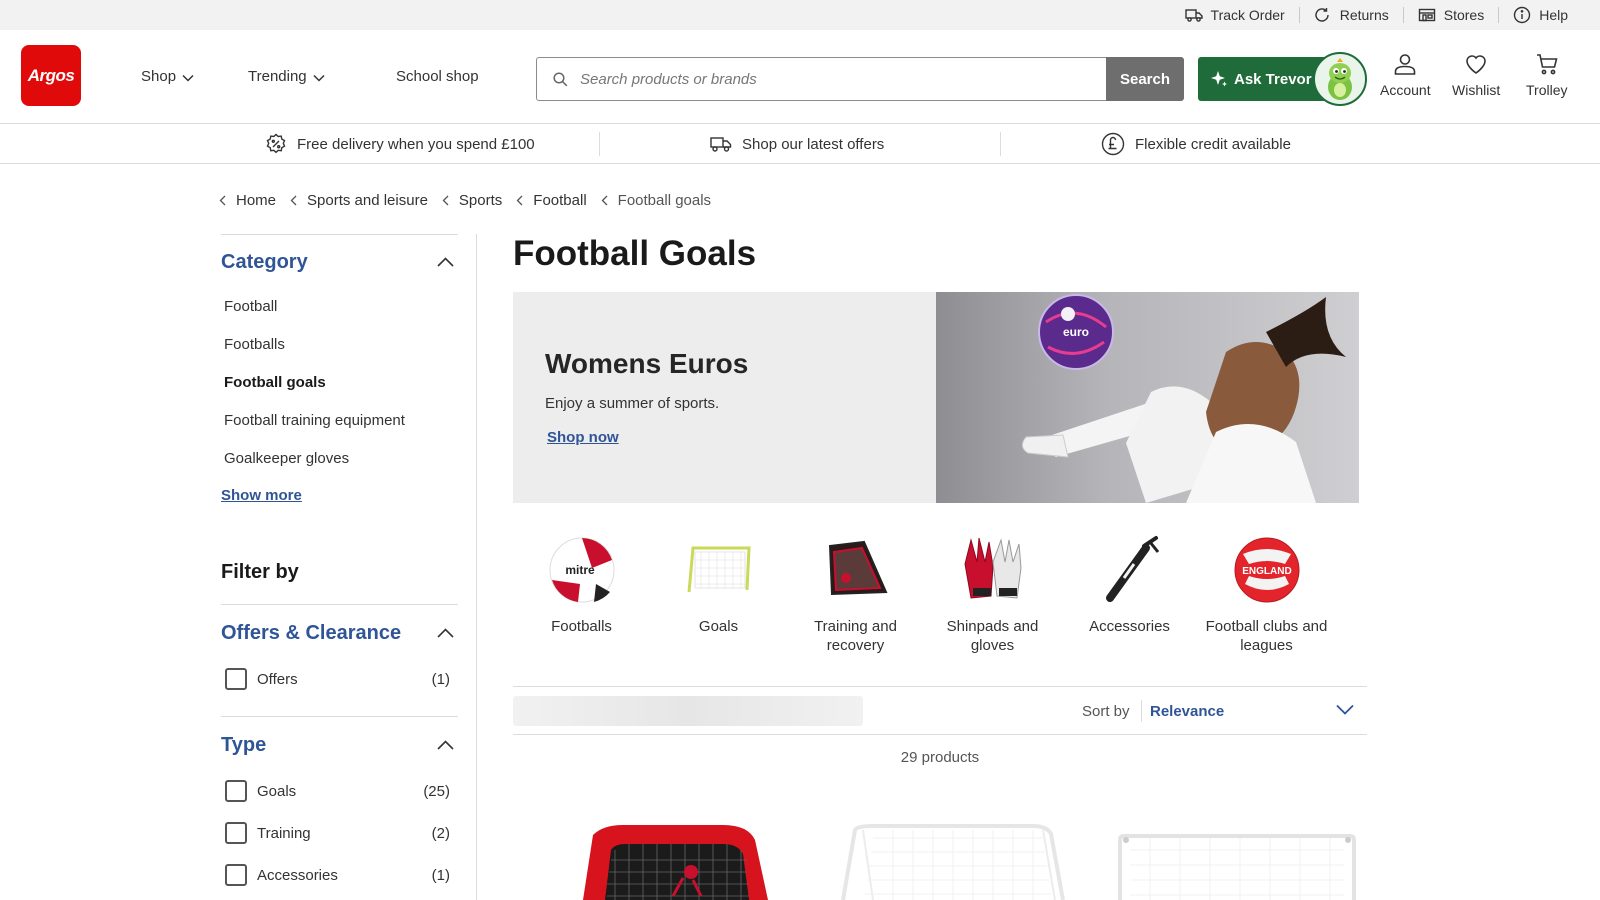  I want to click on trolley-icon, so click(1547, 64).